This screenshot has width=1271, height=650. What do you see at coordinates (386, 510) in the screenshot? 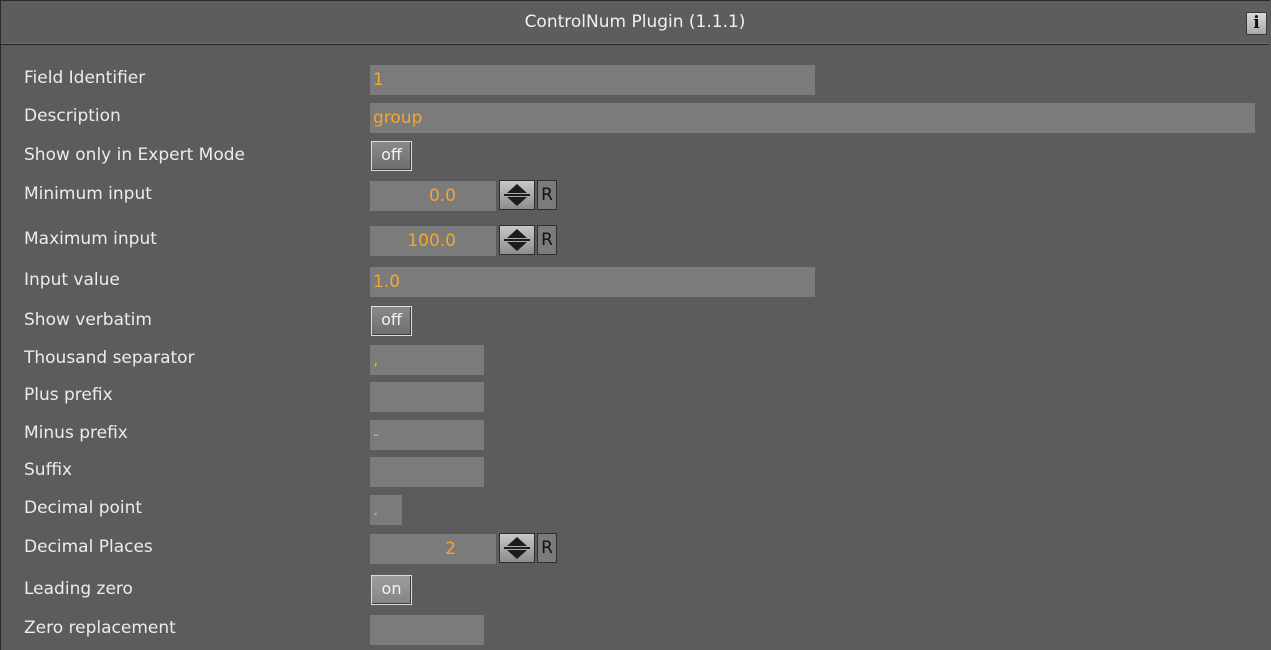
I see `decimal-point-input: .` at bounding box center [386, 510].